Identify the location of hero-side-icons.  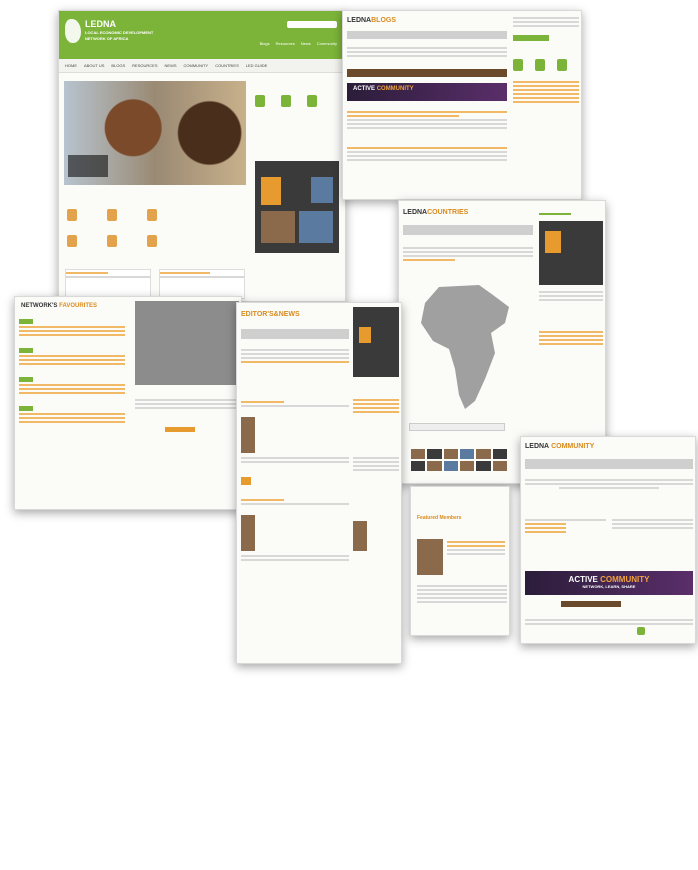
(286, 101).